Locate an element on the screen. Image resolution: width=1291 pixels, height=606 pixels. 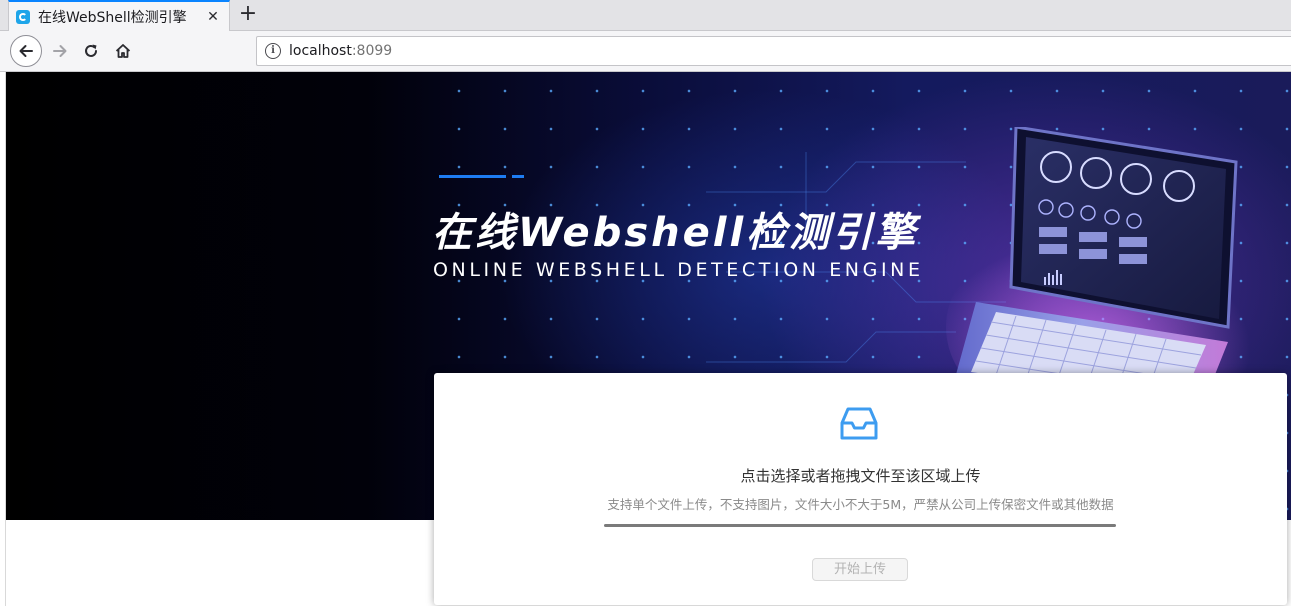
browser-tab-bar: 在线WebShell检测引擎 ✕ + is located at coordinates (645, 15).